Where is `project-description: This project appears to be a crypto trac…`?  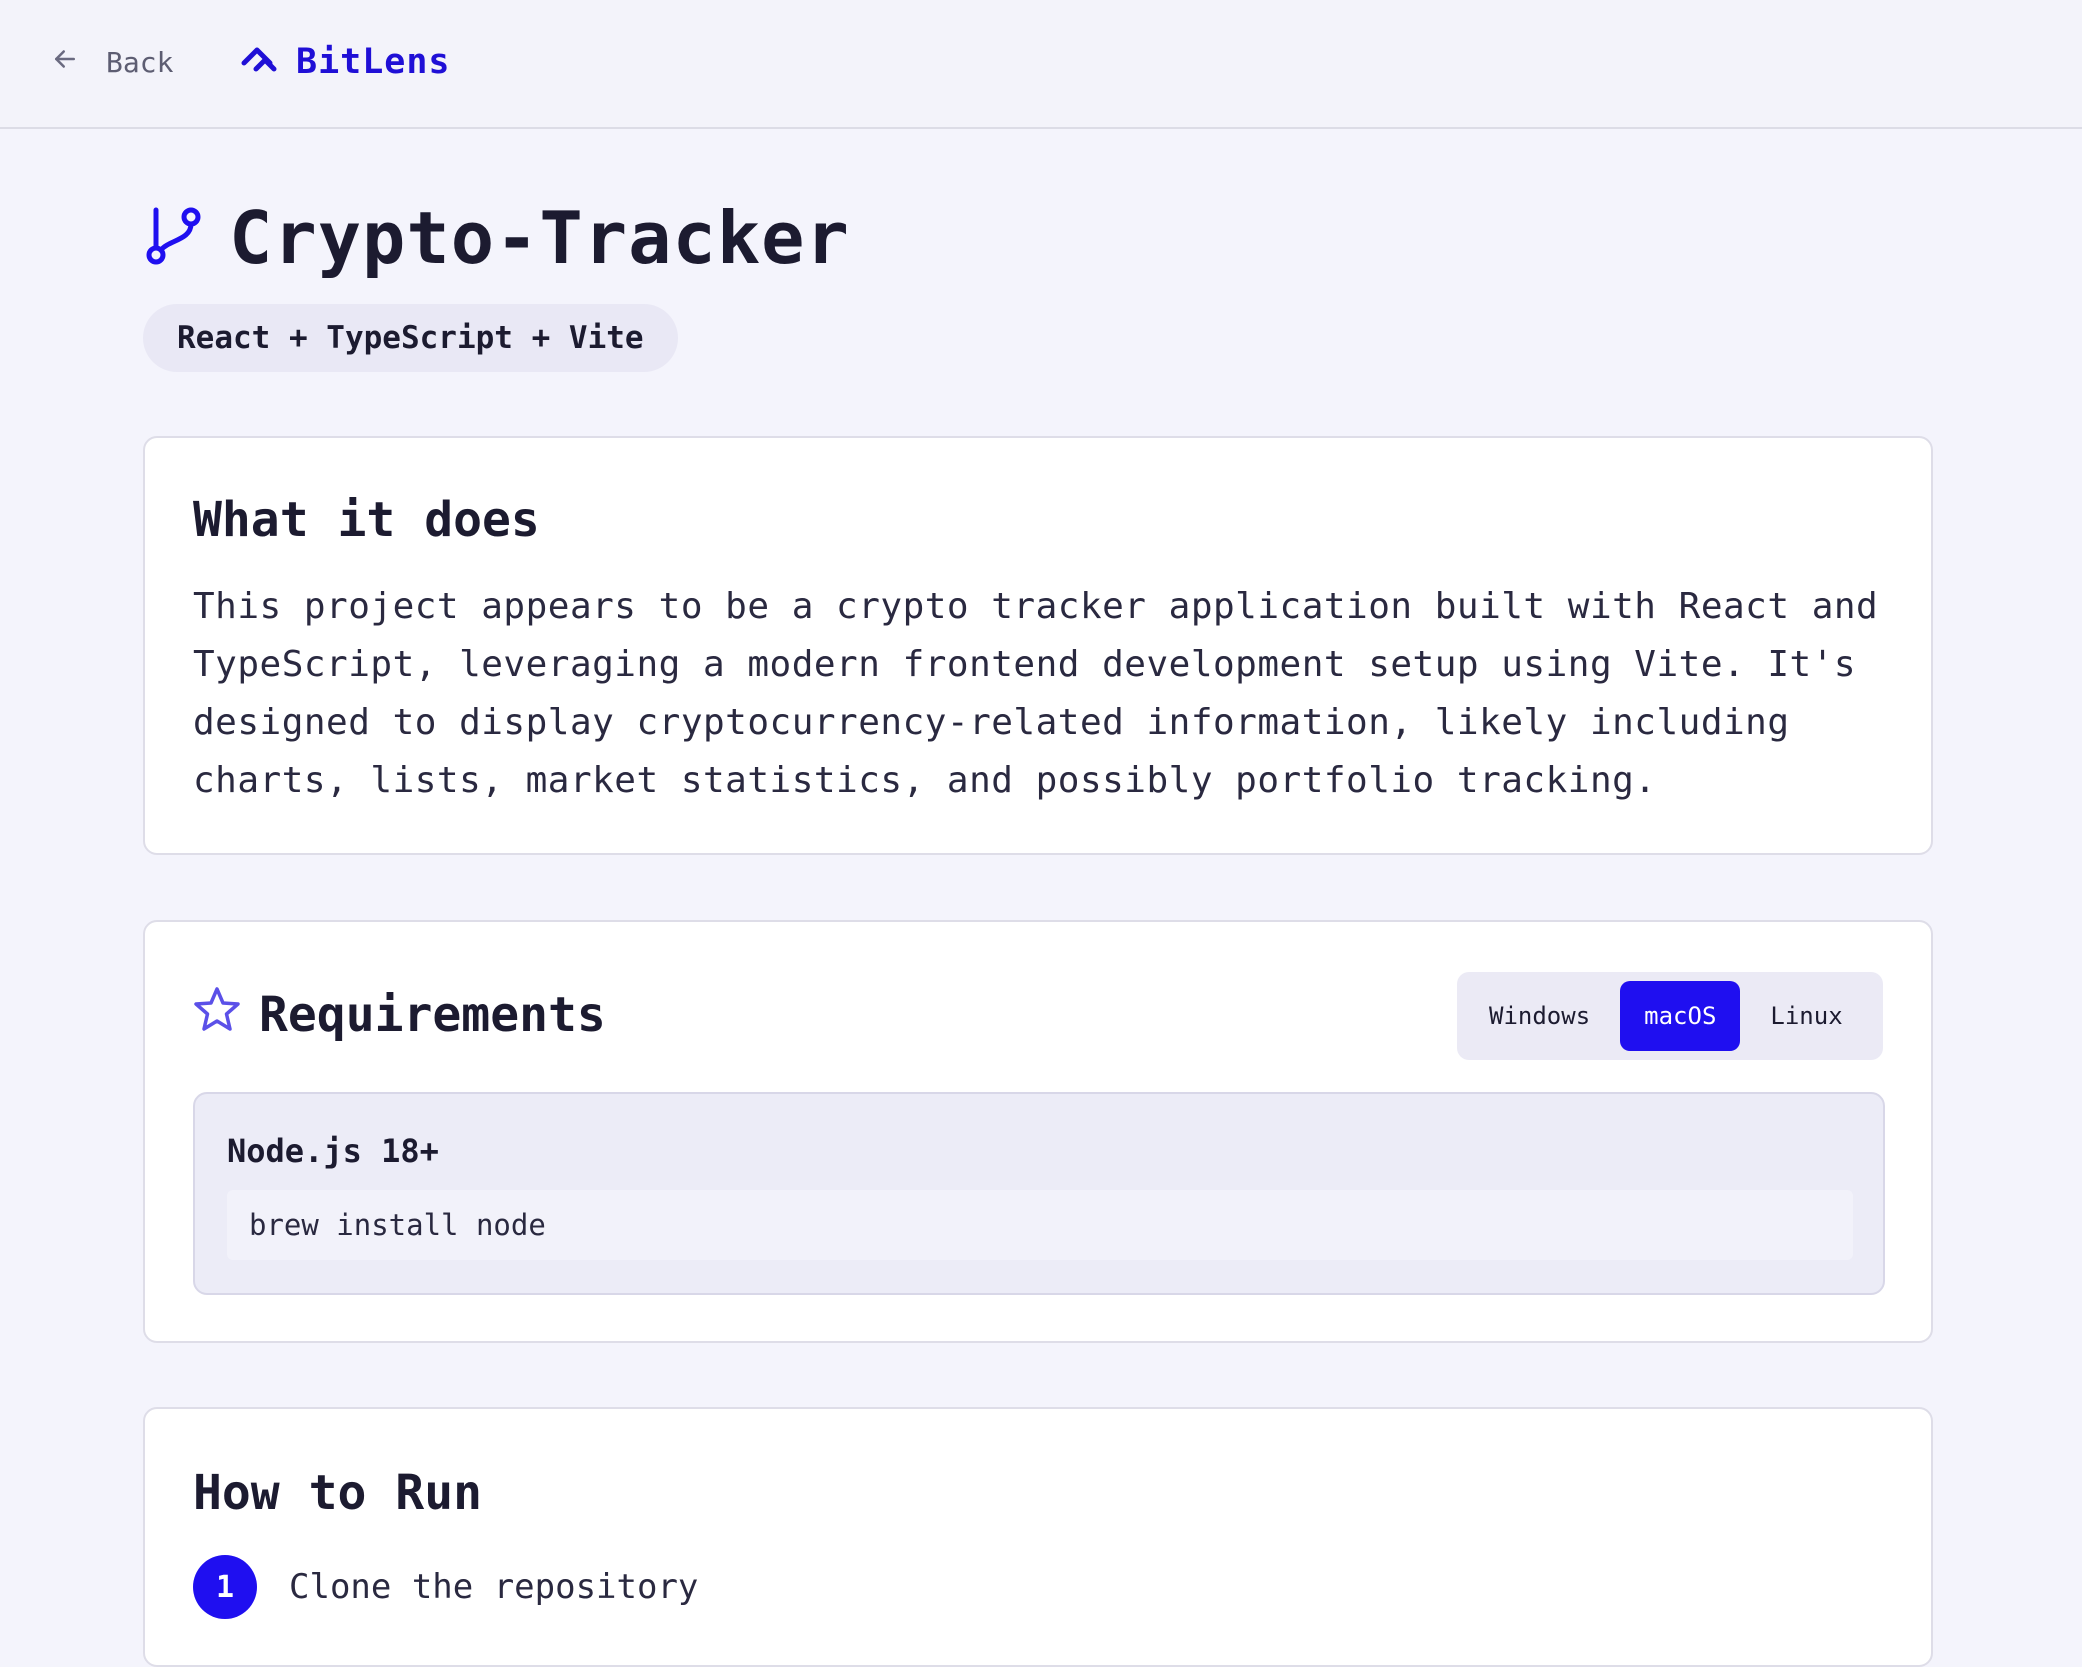
project-description: This project appears to be a crypto trac… is located at coordinates (1036, 693).